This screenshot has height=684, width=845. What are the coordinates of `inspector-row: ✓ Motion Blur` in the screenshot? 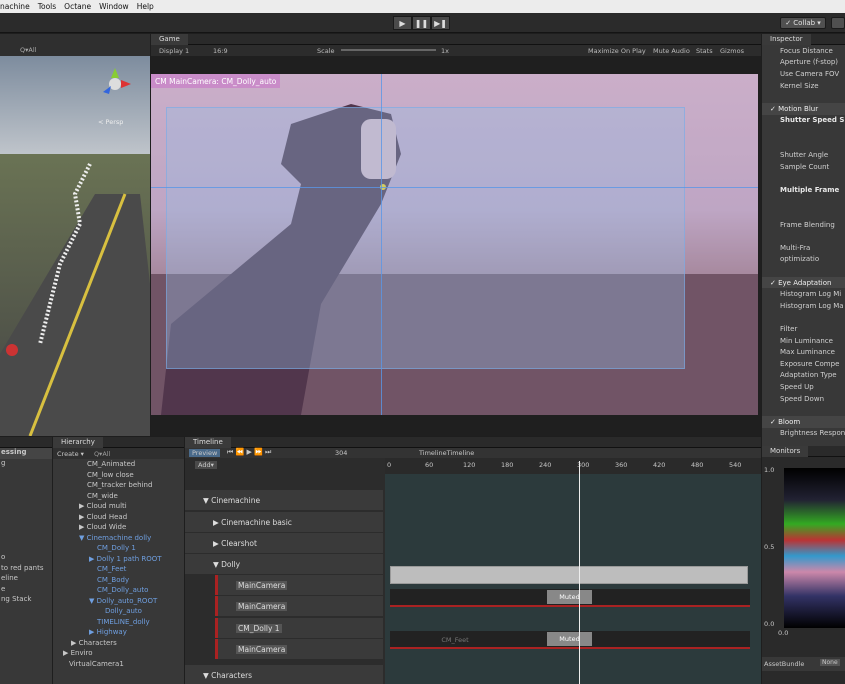 It's located at (803, 108).